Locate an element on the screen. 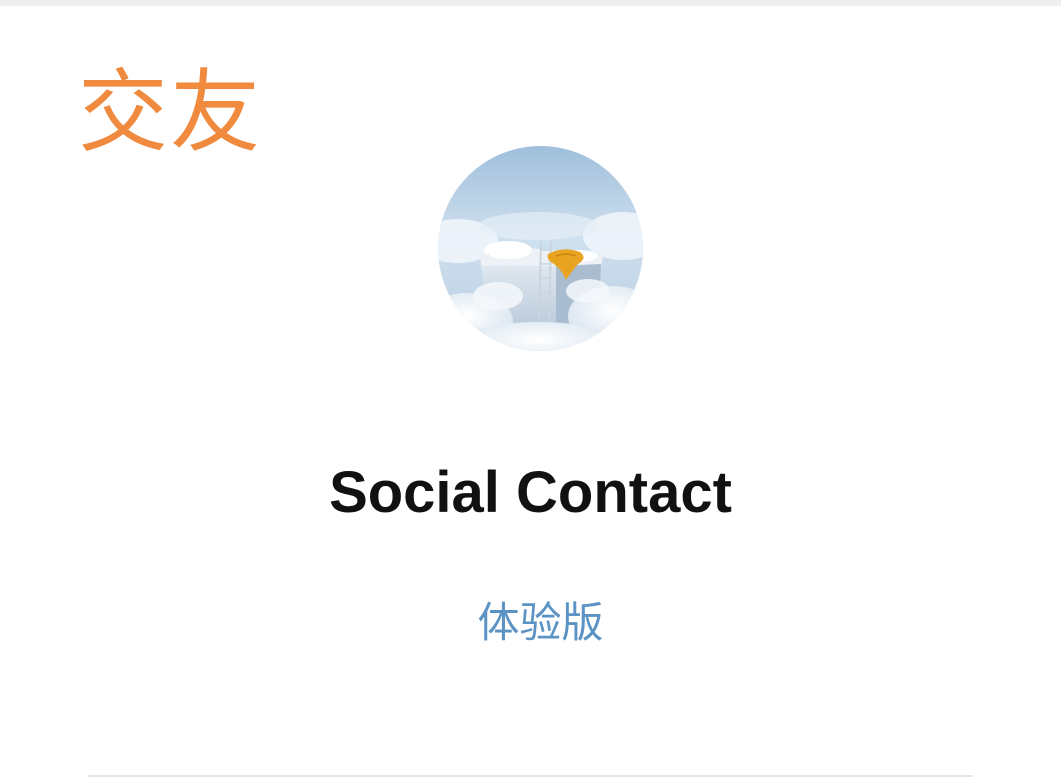 The width and height of the screenshot is (1061, 779). category-title: 交友 is located at coordinates (170, 112).